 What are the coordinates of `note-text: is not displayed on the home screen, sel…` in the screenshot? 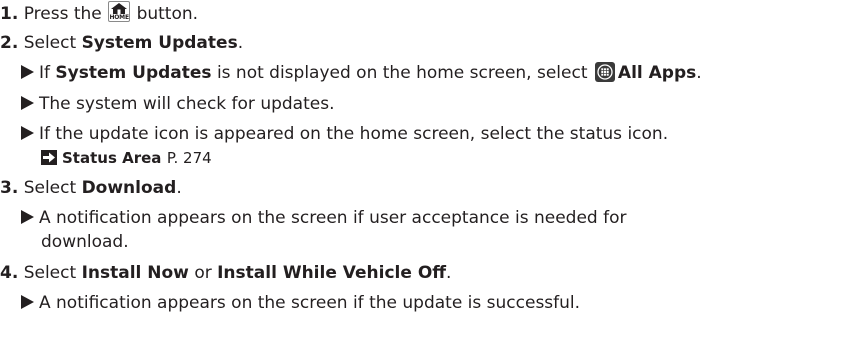 It's located at (402, 73).